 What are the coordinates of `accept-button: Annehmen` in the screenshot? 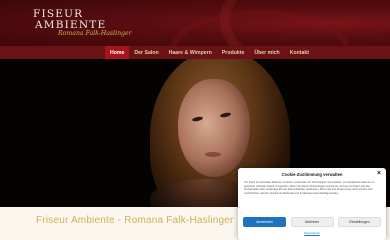 It's located at (264, 222).